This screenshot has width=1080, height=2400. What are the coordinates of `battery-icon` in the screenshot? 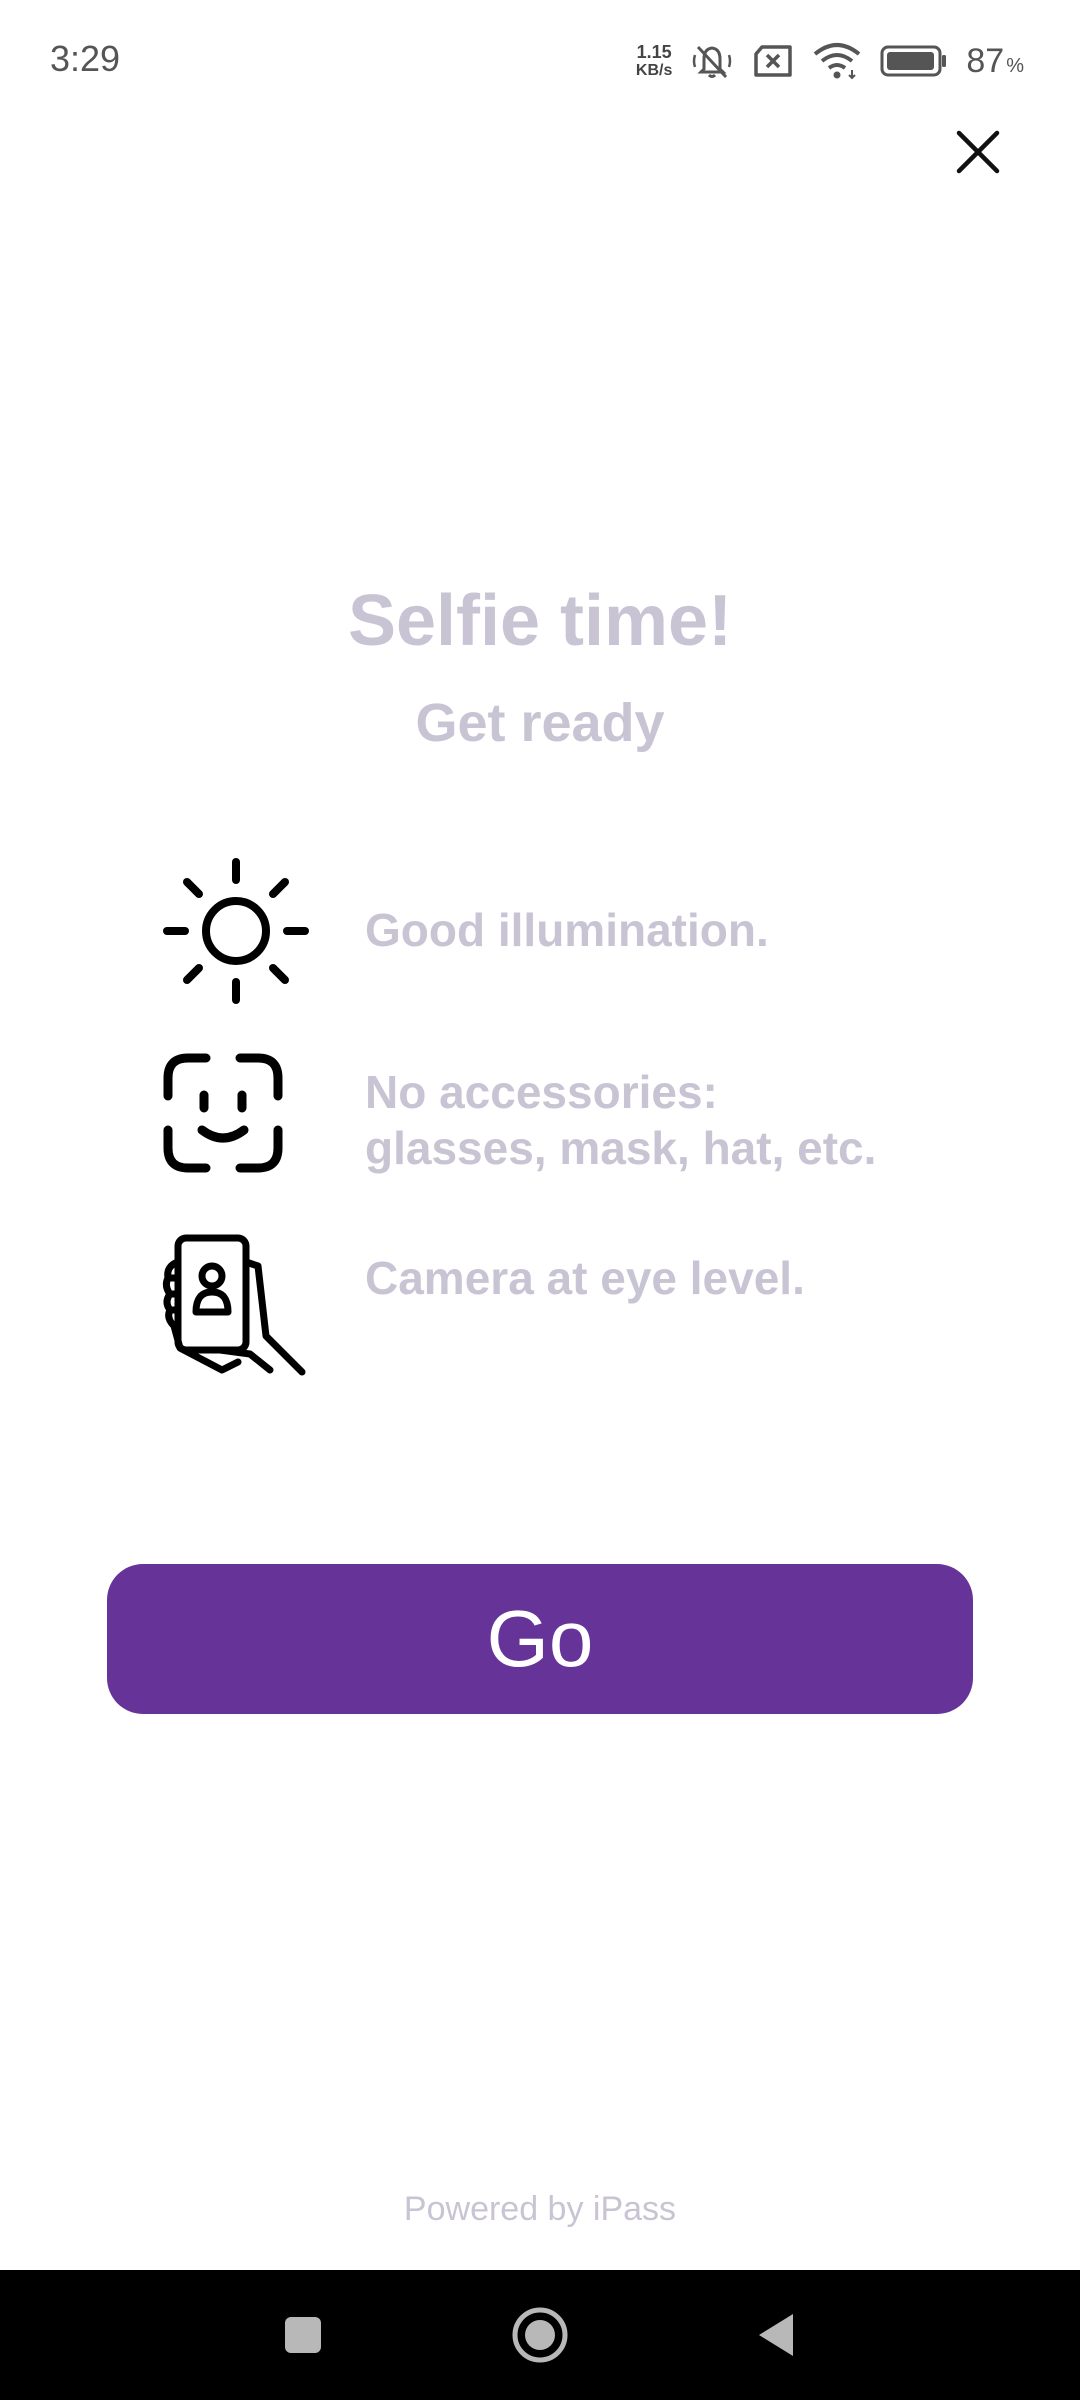 It's located at (914, 61).